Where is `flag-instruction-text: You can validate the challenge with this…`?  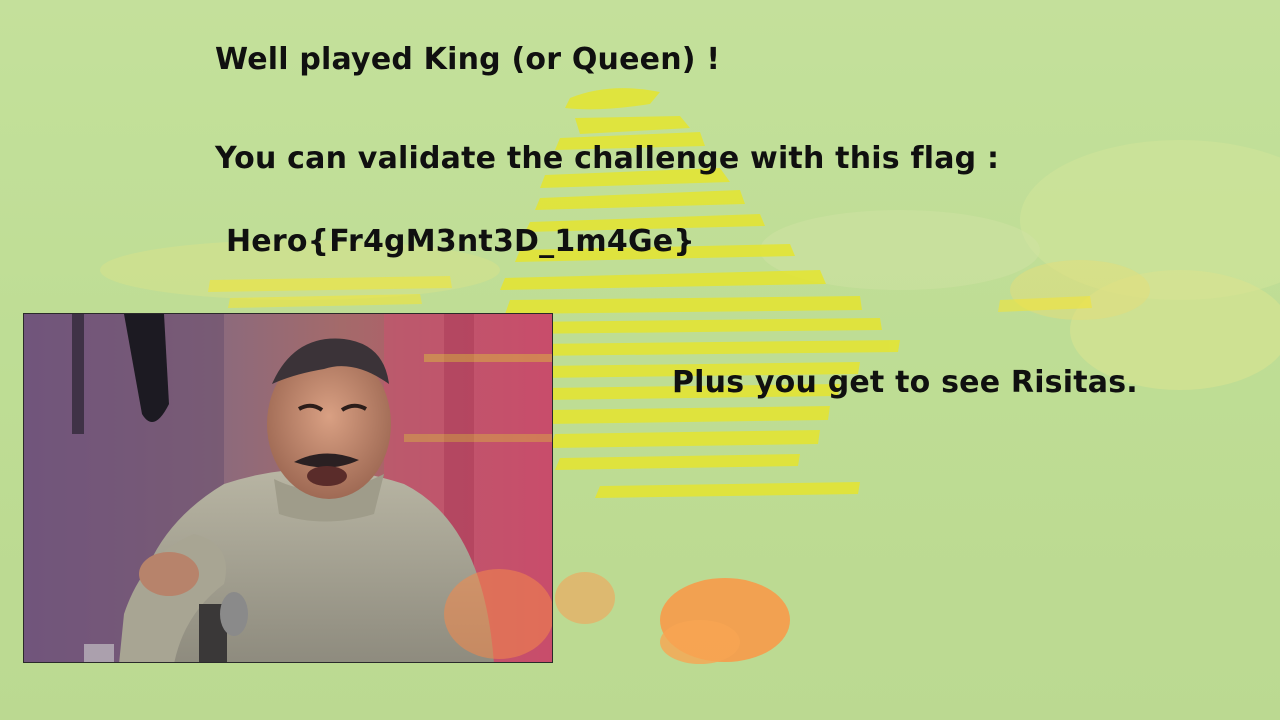
flag-instruction-text: You can validate the challenge with this… is located at coordinates (607, 158).